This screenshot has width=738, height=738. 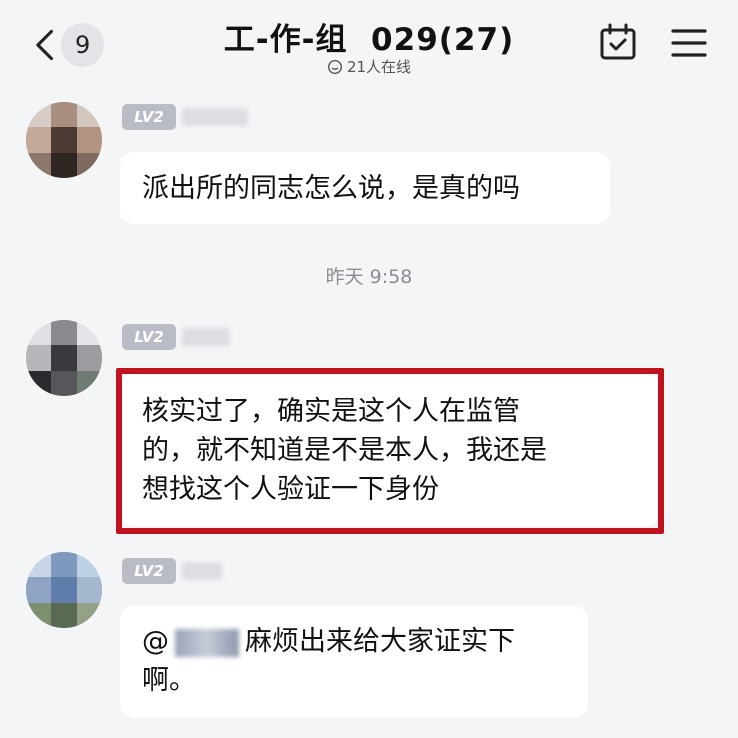 What do you see at coordinates (369, 43) in the screenshot?
I see `chat-header: 9 工-作-组 029(27) 21人在线` at bounding box center [369, 43].